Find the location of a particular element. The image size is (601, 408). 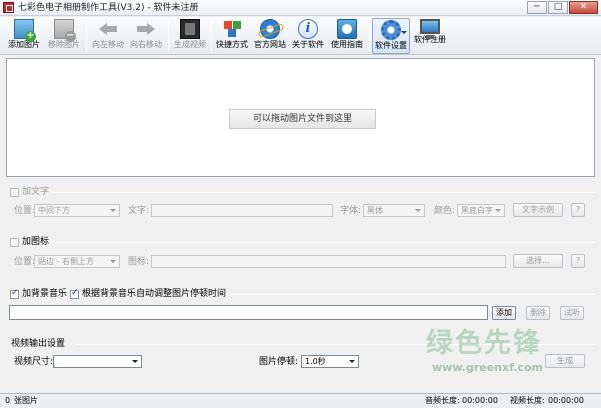

add-image-icon is located at coordinates (25, 30).